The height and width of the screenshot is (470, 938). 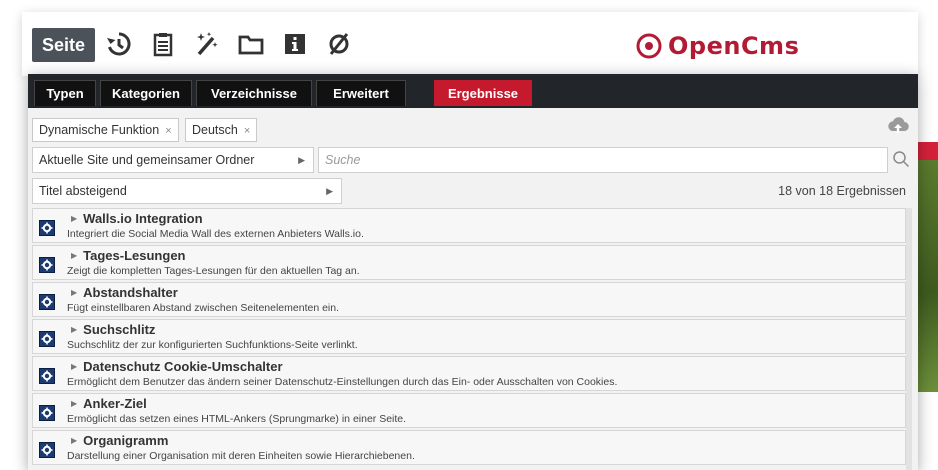 What do you see at coordinates (901, 159) in the screenshot?
I see `search-icon` at bounding box center [901, 159].